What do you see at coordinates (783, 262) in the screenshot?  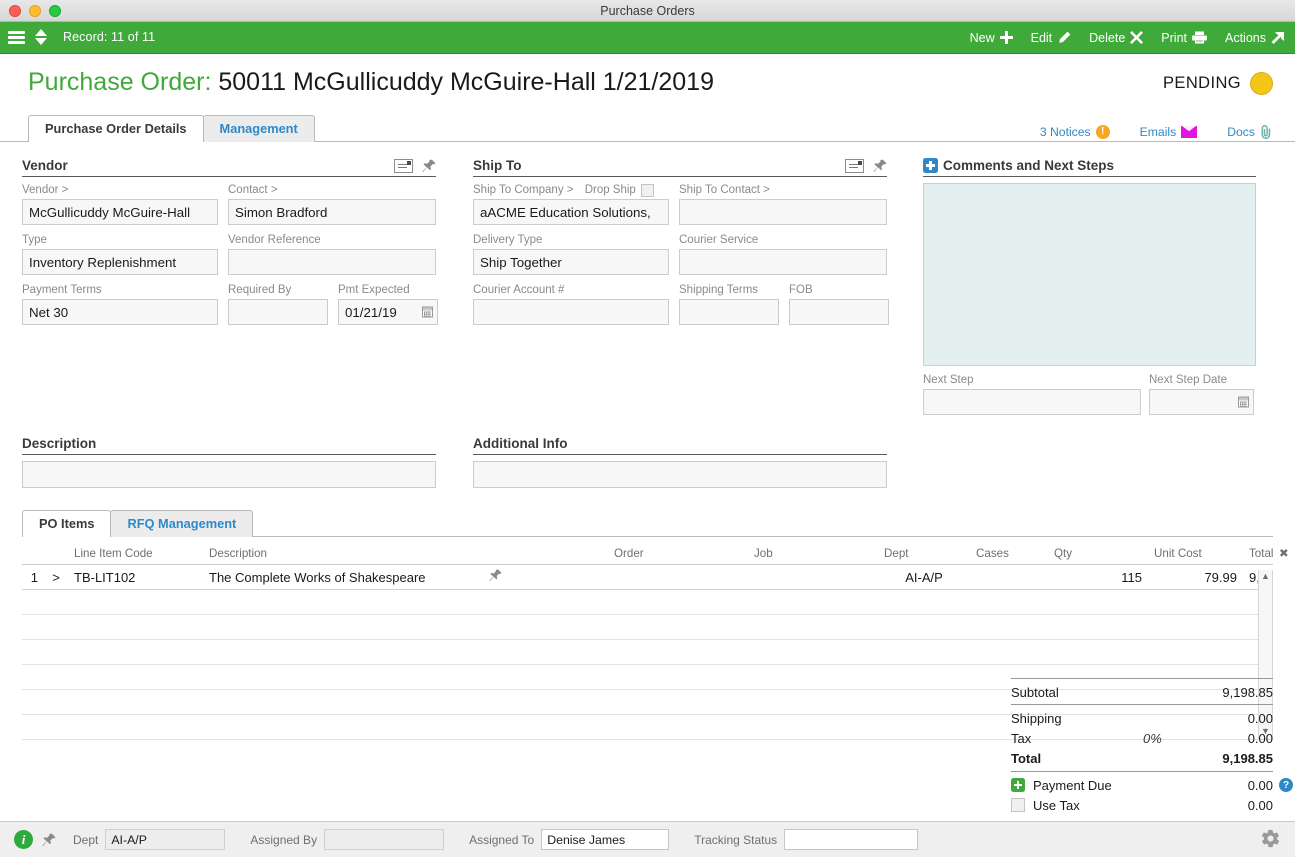 I see `courier-service-input` at bounding box center [783, 262].